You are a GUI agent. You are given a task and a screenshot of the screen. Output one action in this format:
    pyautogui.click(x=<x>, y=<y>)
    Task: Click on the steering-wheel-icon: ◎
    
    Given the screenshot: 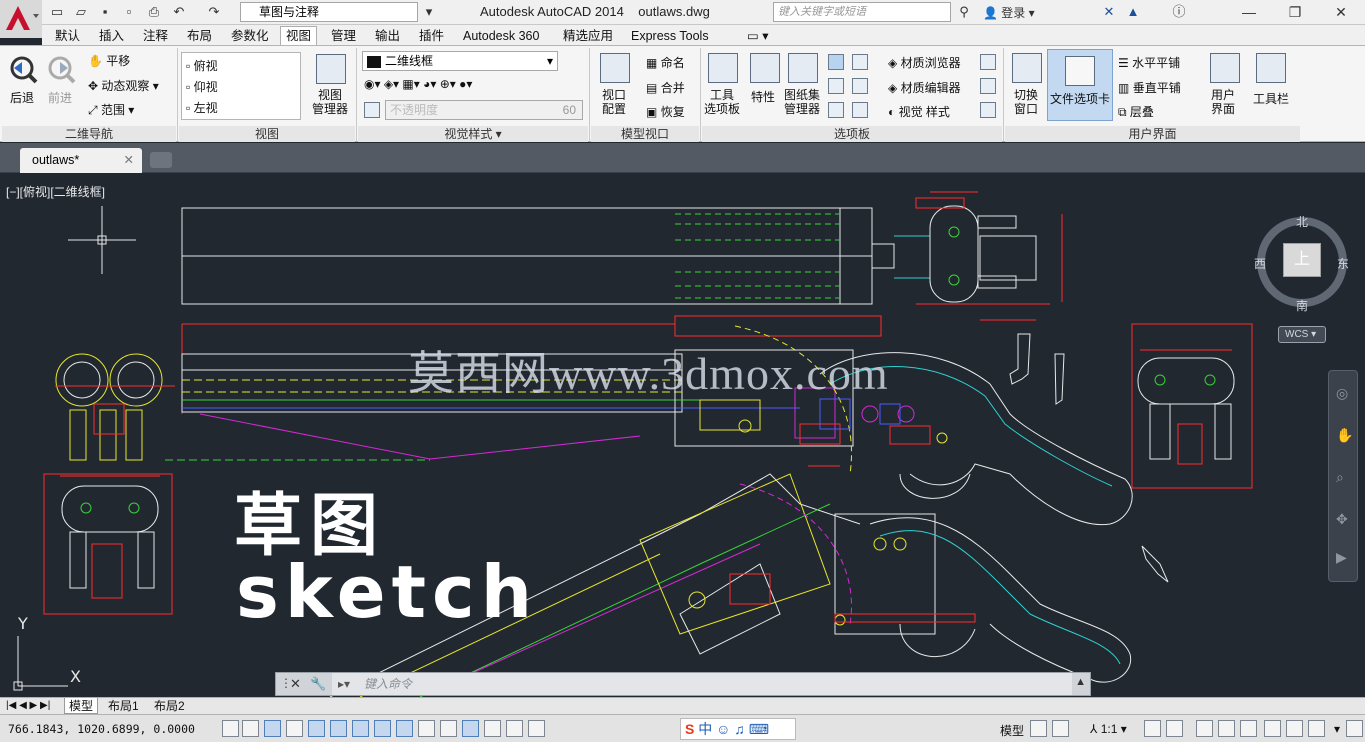 What is the action you would take?
    pyautogui.click(x=1342, y=393)
    